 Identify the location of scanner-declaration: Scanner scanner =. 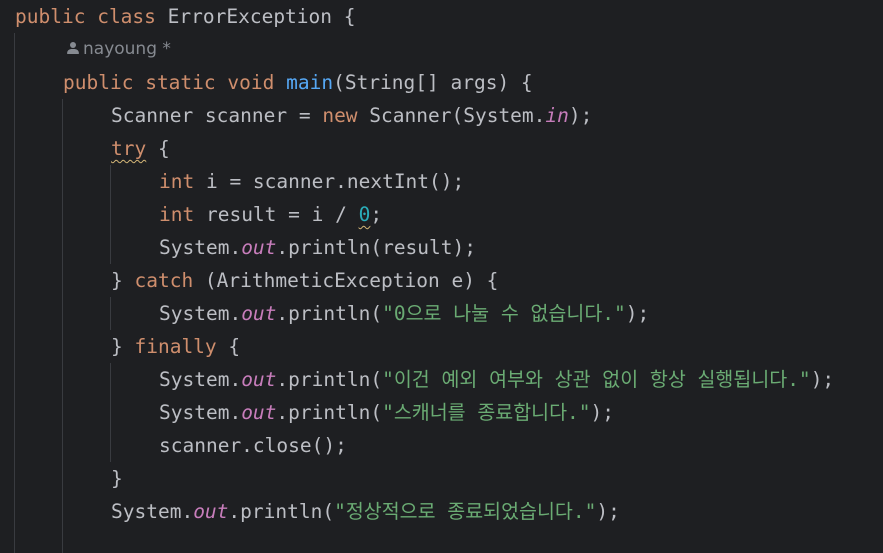
(217, 115).